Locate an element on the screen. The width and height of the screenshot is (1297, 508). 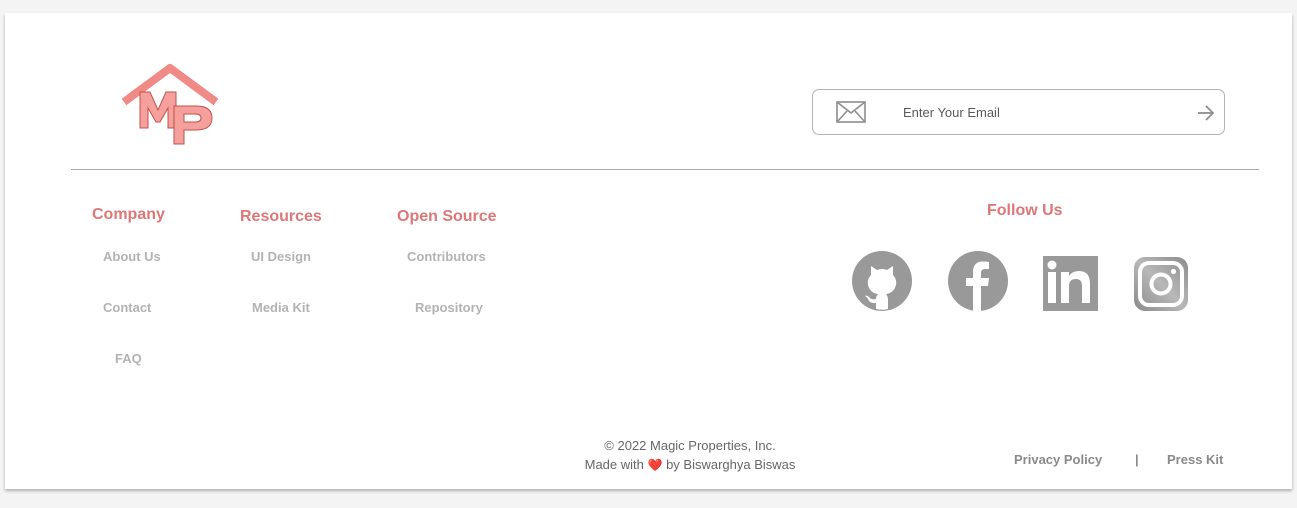
resources-heading: Resources is located at coordinates (281, 216).